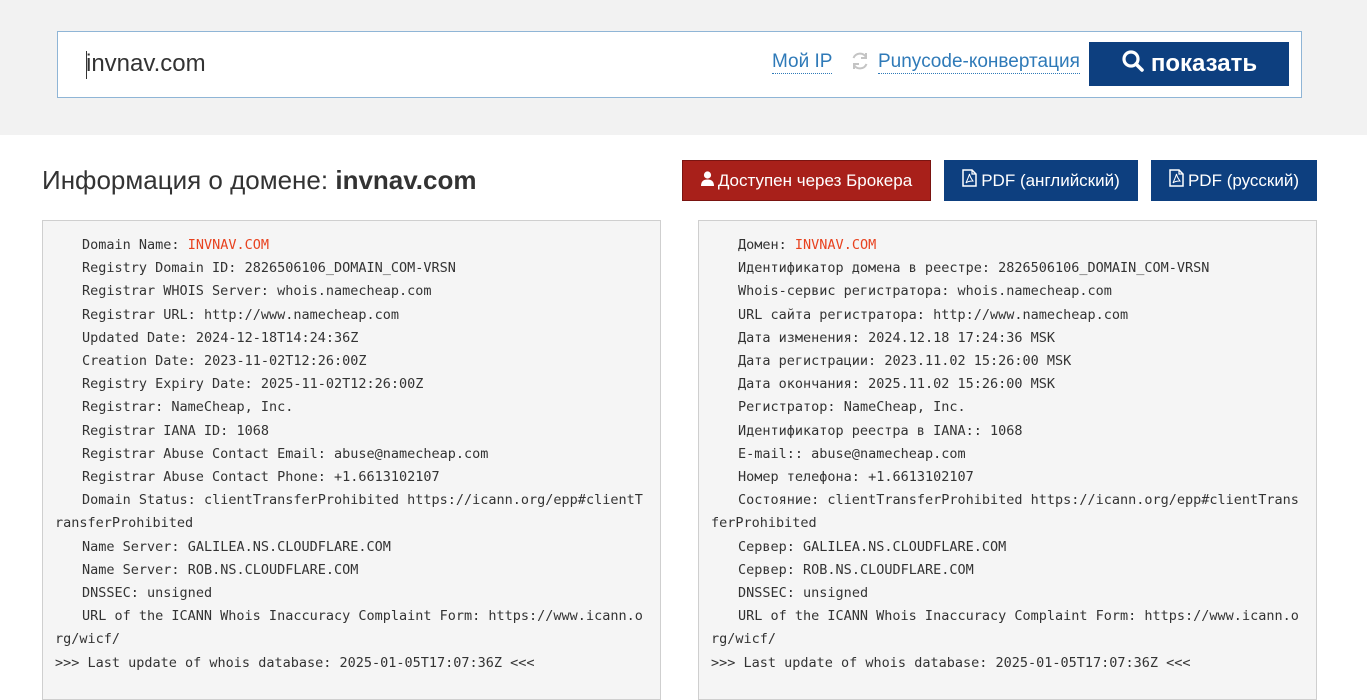  What do you see at coordinates (1007, 454) in the screenshot?
I see `whois-line: E-mail:: abuse@namecheap.com` at bounding box center [1007, 454].